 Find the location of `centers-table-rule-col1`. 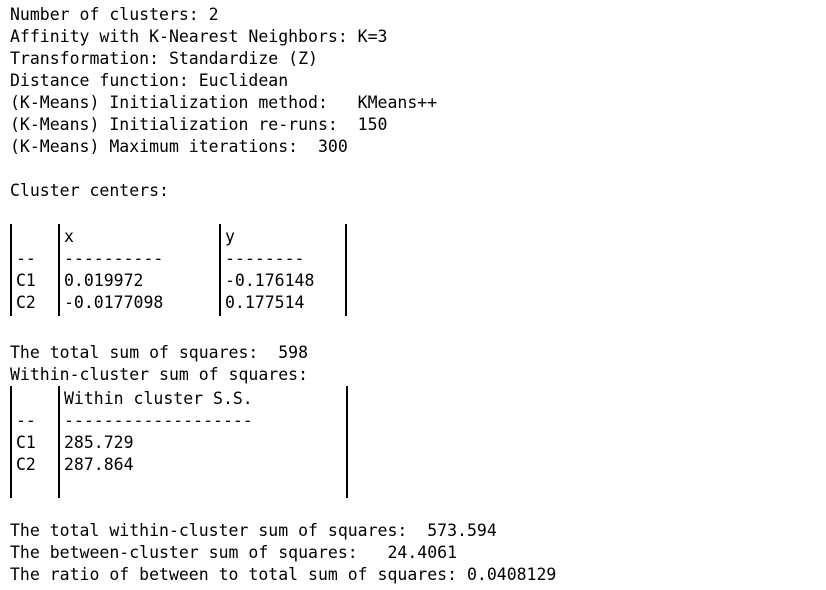

centers-table-rule-col1 is located at coordinates (59, 270).